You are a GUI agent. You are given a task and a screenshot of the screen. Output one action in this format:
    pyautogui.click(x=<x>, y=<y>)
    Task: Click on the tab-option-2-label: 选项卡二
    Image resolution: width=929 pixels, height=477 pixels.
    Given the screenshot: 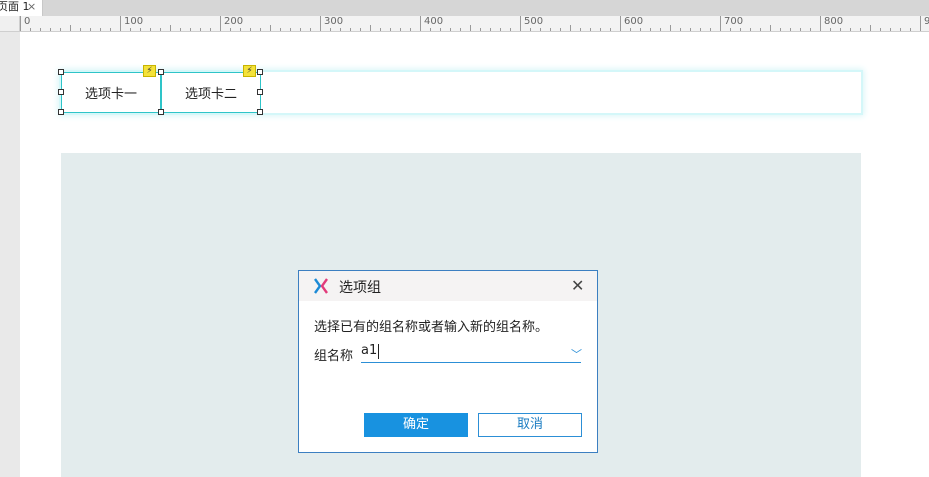 What is the action you would take?
    pyautogui.click(x=210, y=94)
    